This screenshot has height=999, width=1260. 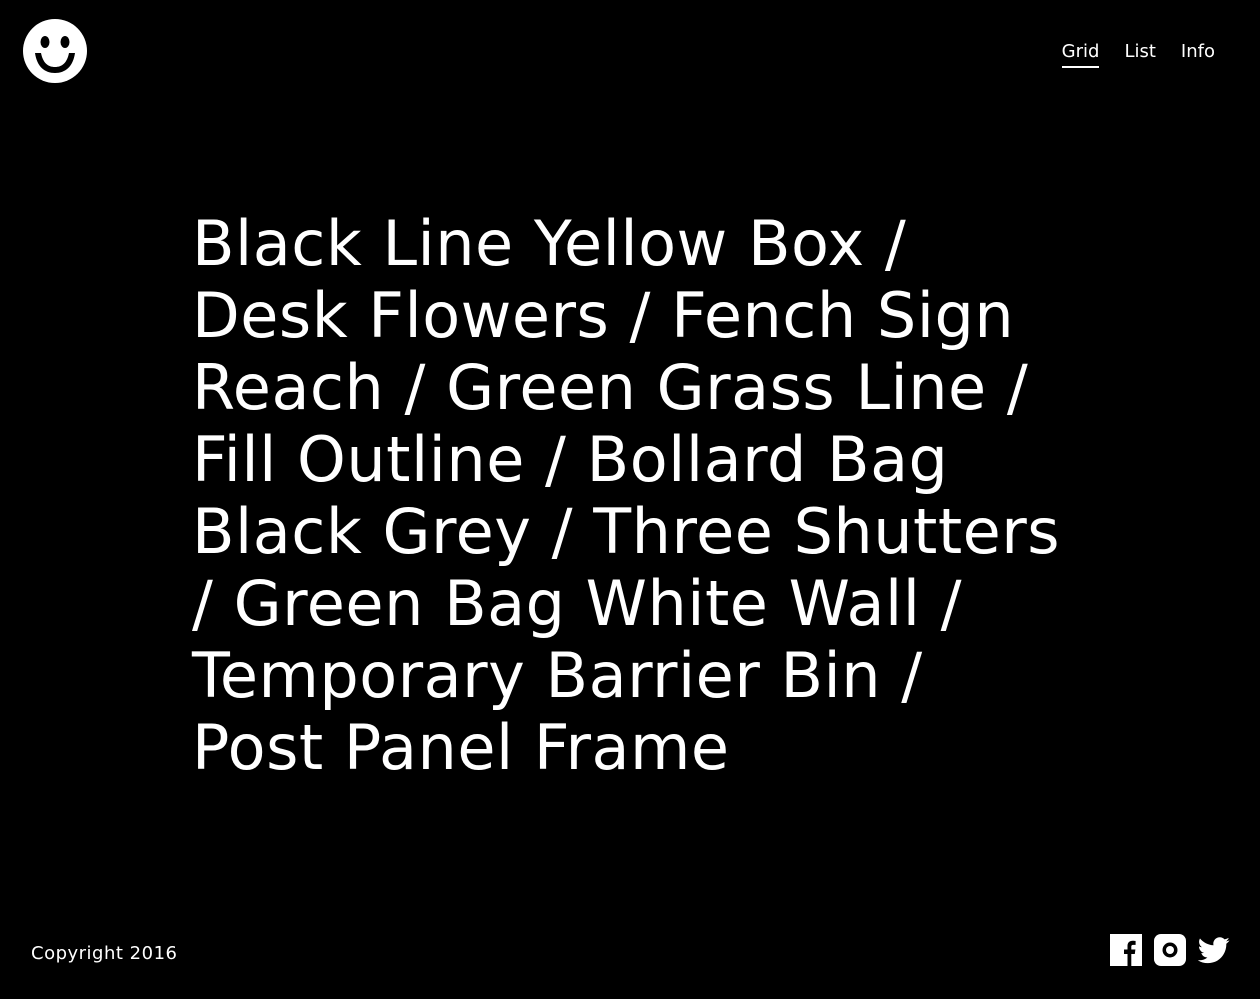 What do you see at coordinates (400, 315) in the screenshot?
I see `project-link: Desk Flowers` at bounding box center [400, 315].